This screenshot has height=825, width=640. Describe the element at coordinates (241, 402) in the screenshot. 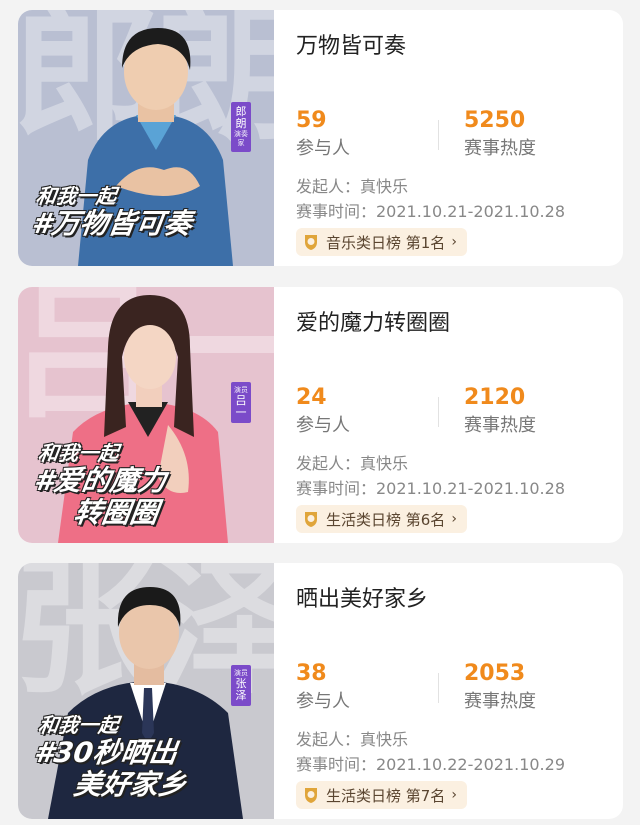

I see `cover-name-tag: 演员 吕一` at that location.